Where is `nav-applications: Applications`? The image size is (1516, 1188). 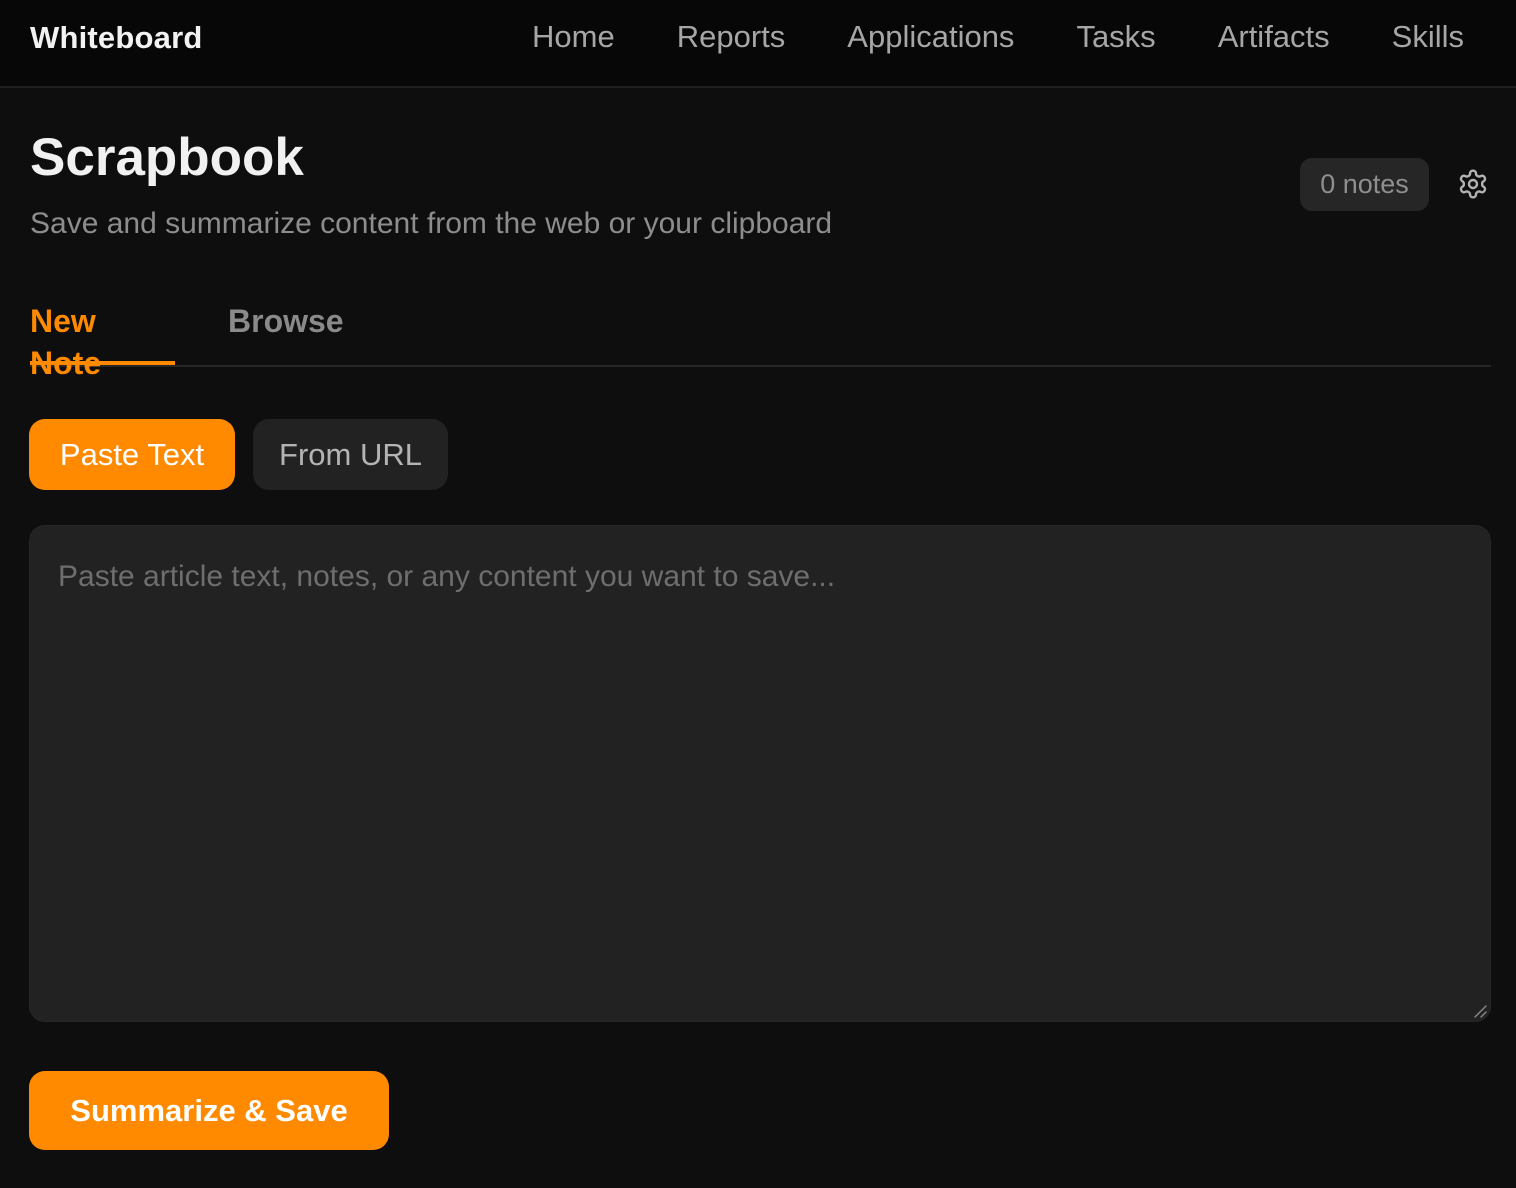
nav-applications: Applications is located at coordinates (930, 37).